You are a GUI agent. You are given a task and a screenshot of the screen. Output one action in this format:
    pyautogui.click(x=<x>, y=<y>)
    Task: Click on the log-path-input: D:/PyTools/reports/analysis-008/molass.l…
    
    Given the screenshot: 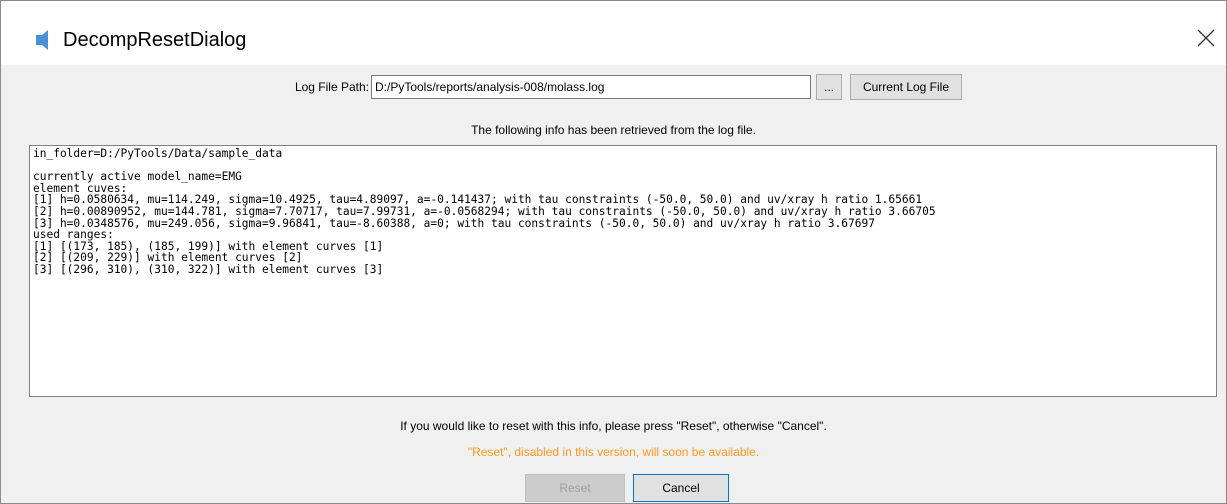 What is the action you would take?
    pyautogui.click(x=591, y=87)
    